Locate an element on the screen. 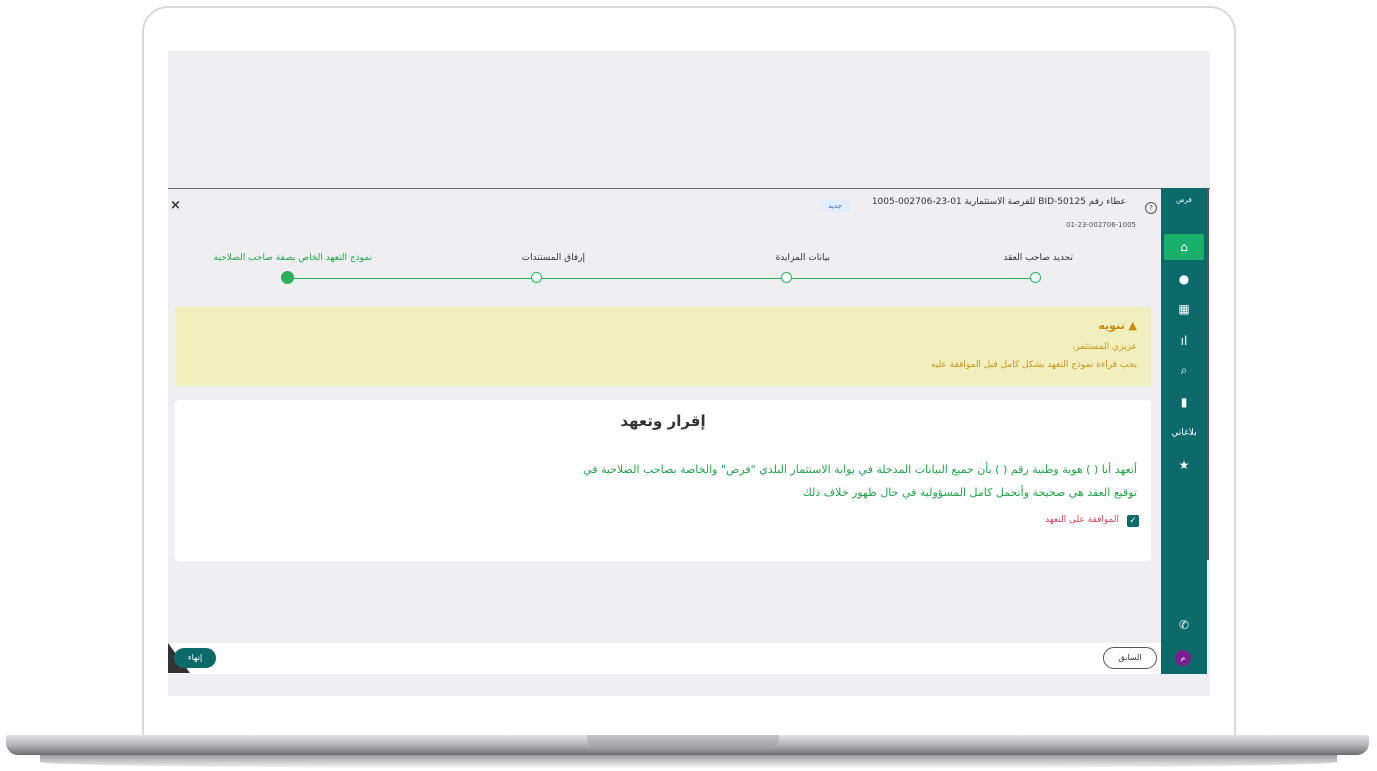 This screenshot has width=1377, height=771. document-icon: ▮ is located at coordinates (1184, 402).